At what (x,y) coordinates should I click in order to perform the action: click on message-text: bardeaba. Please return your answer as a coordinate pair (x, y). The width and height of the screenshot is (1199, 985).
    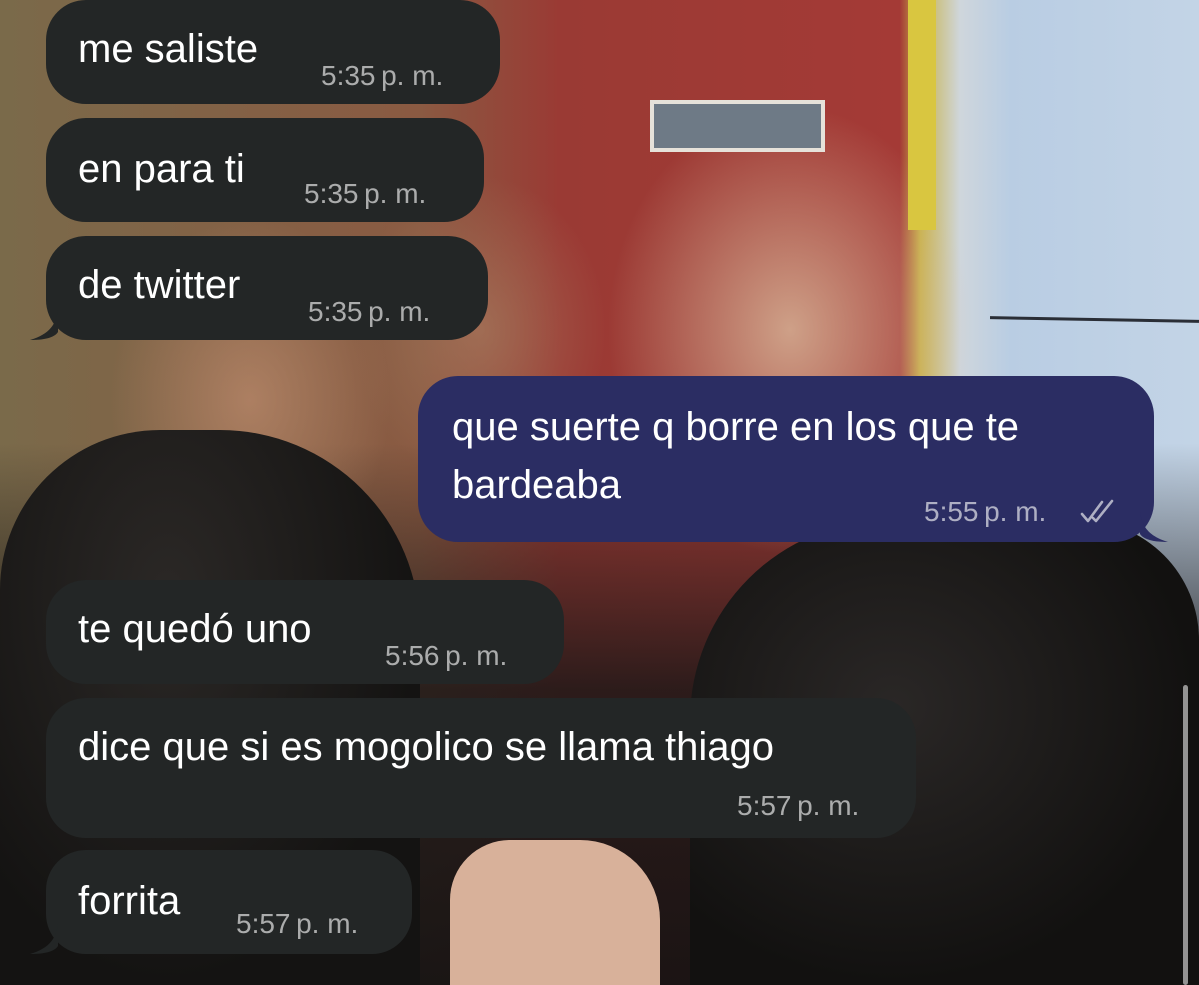
    Looking at the image, I should click on (537, 485).